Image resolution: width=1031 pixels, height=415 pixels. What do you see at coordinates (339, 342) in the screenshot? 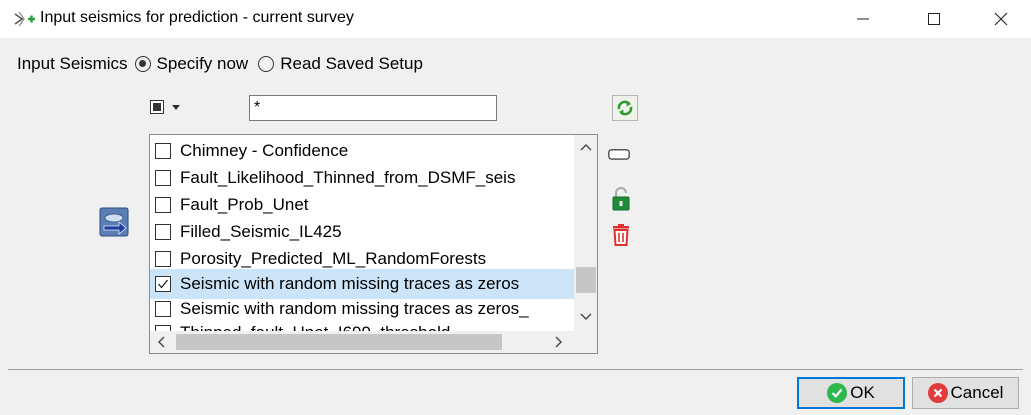
I see `horizontal-scroll-thumb` at bounding box center [339, 342].